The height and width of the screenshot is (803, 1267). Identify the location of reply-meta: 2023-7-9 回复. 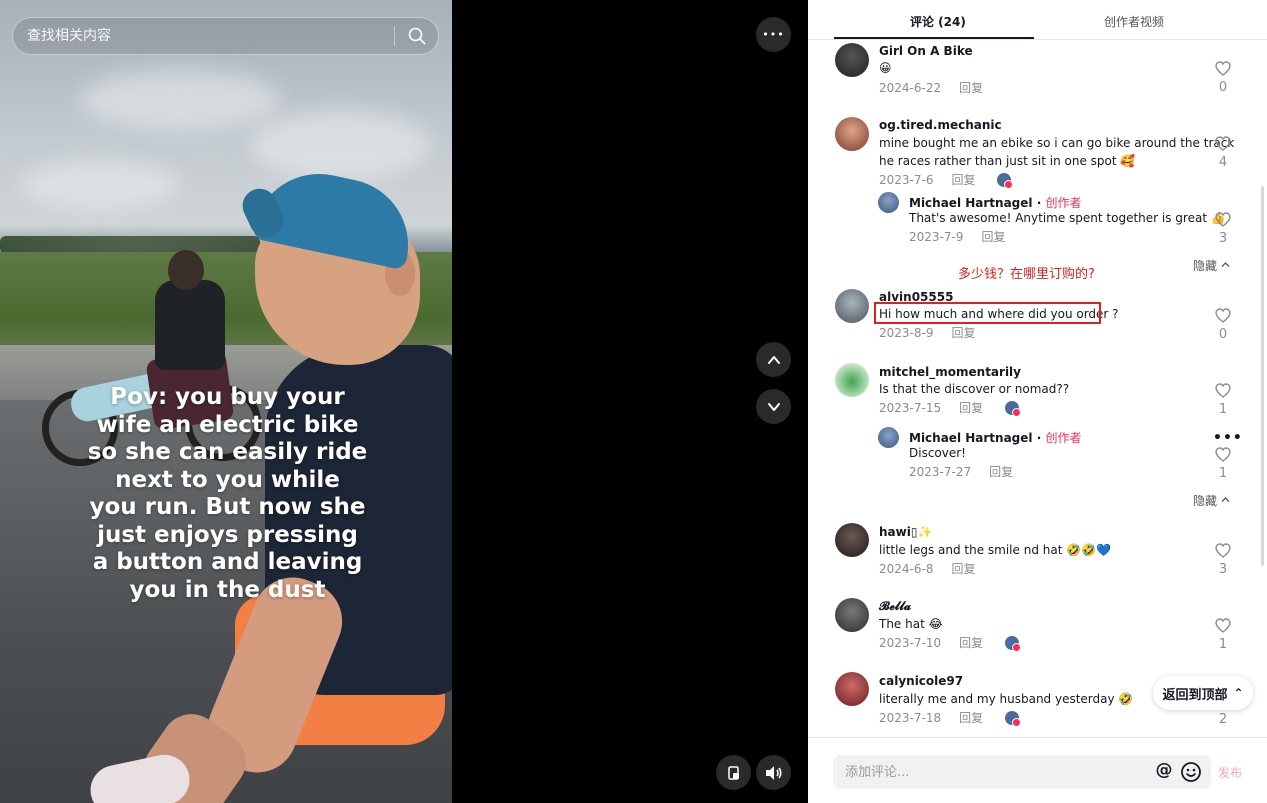
(957, 236).